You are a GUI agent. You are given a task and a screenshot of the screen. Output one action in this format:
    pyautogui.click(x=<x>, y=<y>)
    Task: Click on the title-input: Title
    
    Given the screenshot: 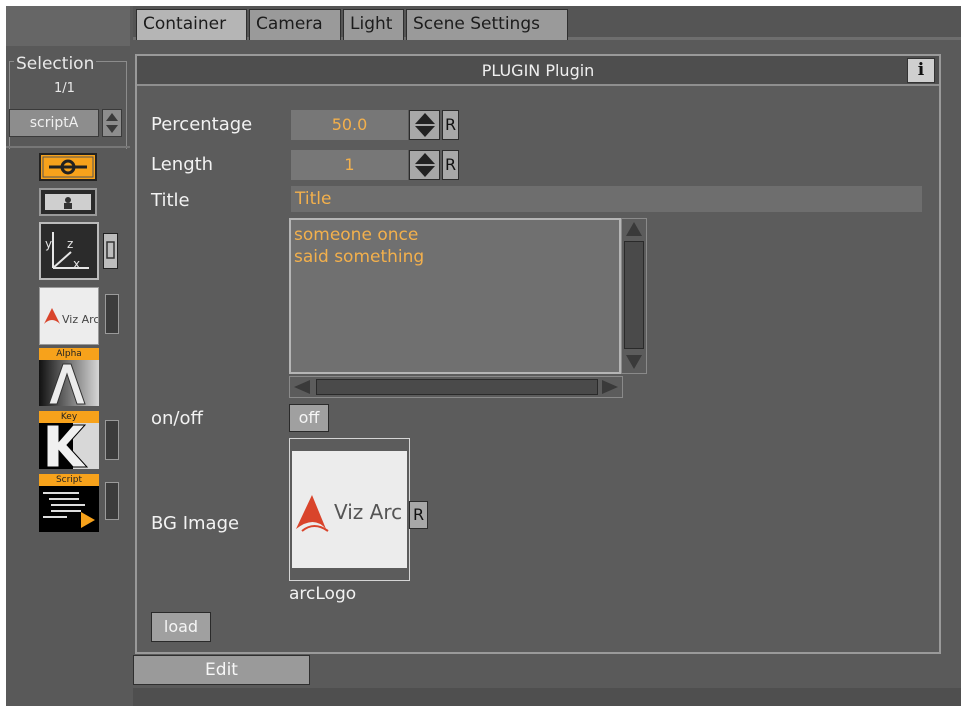 What is the action you would take?
    pyautogui.click(x=606, y=199)
    